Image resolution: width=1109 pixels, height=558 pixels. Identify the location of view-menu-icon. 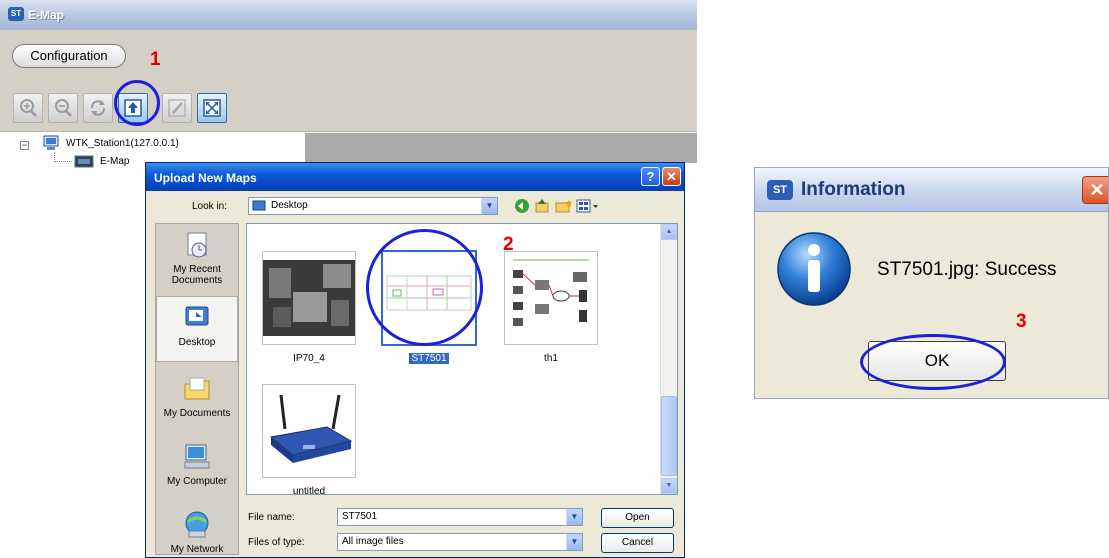
(588, 206).